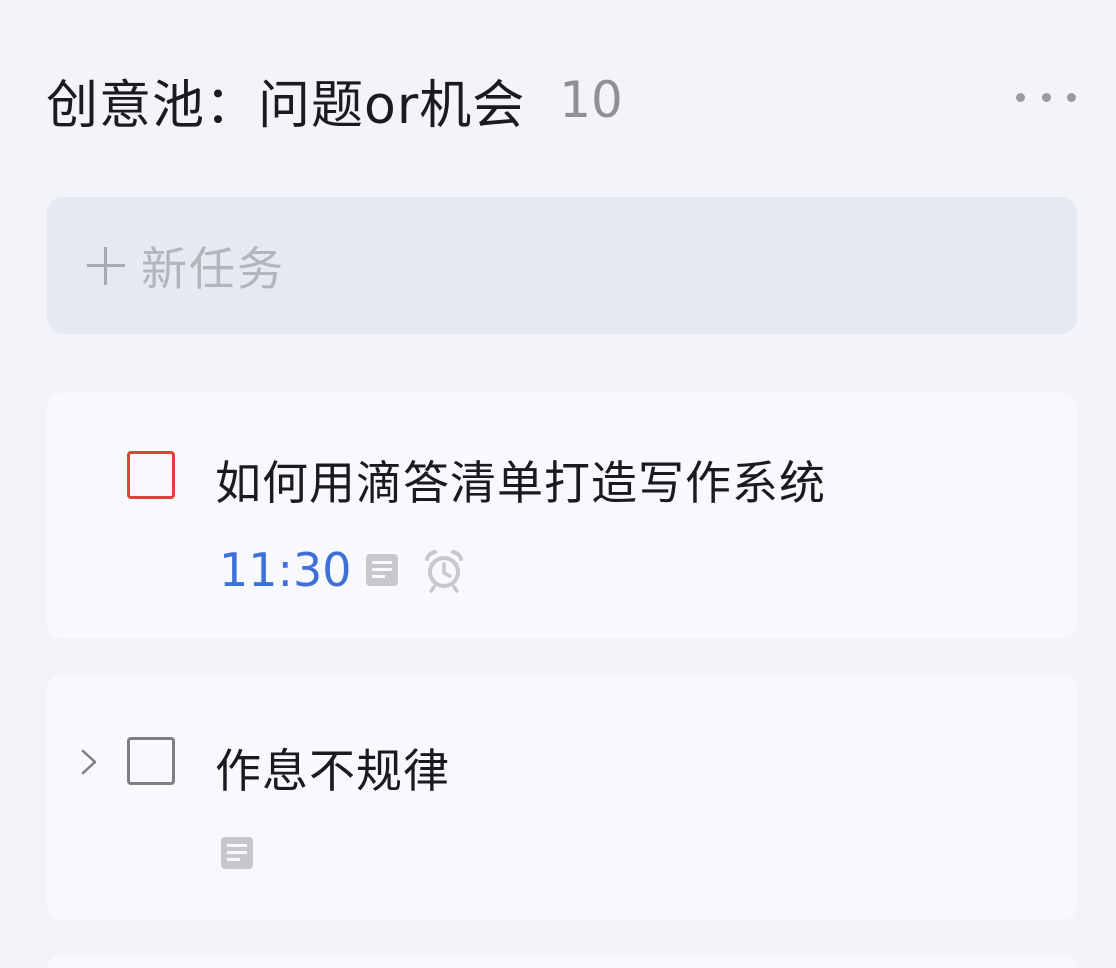  I want to click on task-title: 作息不规律, so click(332, 768).